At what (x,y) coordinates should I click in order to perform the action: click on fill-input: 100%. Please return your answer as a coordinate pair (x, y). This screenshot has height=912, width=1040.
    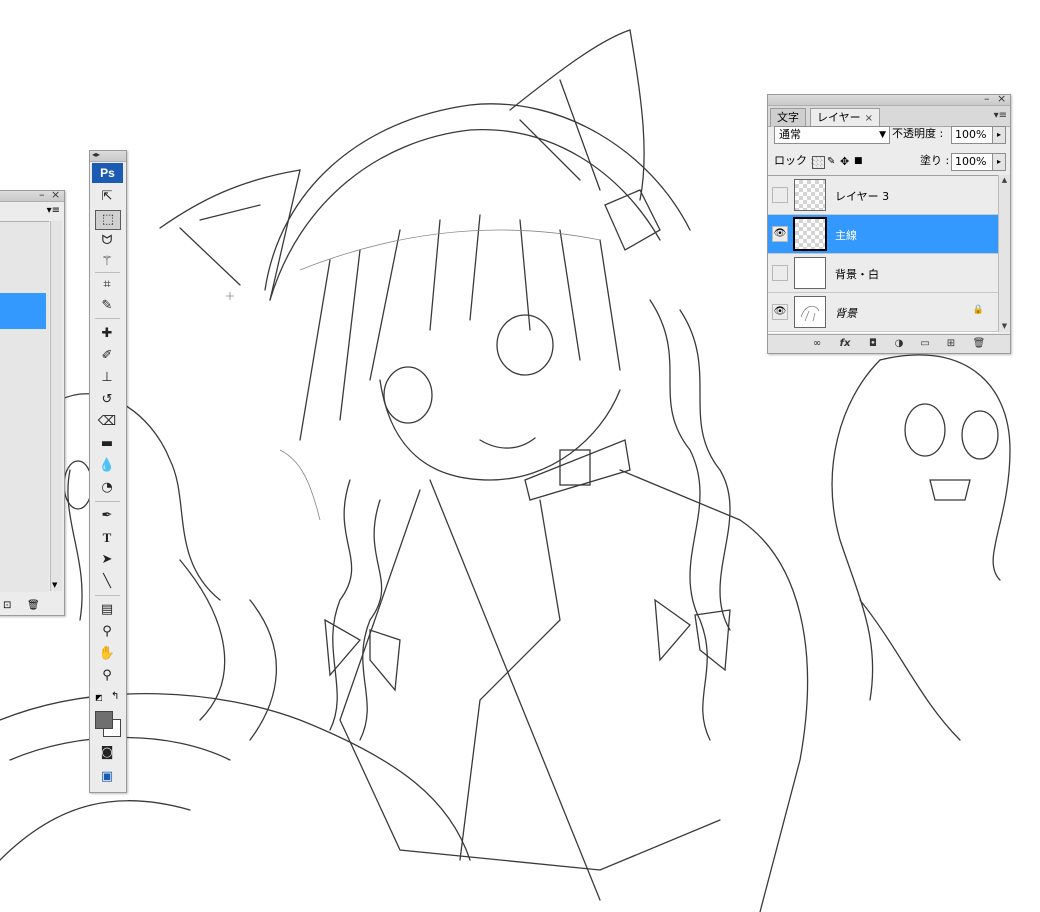
    Looking at the image, I should click on (973, 162).